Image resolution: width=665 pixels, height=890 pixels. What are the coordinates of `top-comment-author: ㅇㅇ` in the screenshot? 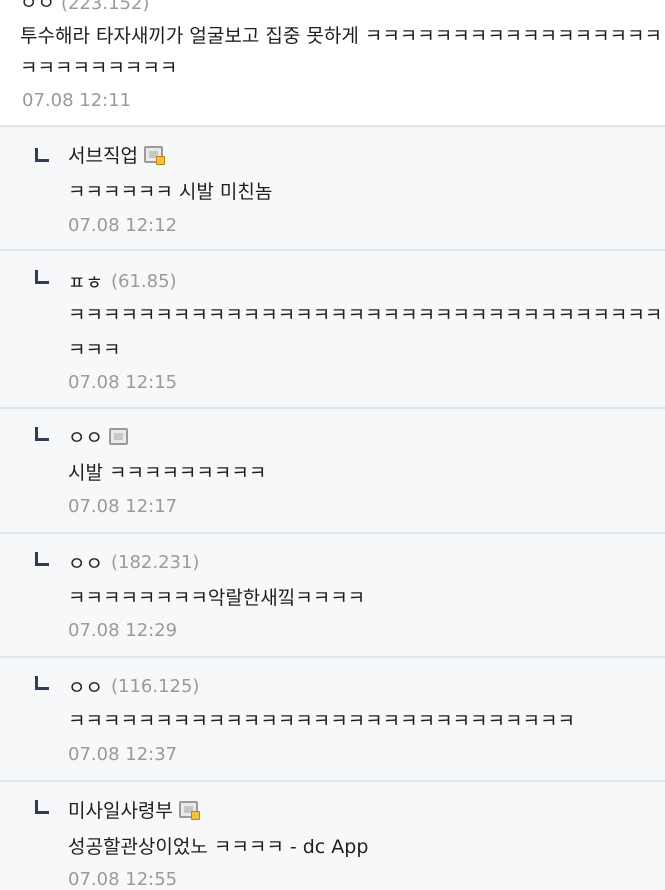 It's located at (37, 7).